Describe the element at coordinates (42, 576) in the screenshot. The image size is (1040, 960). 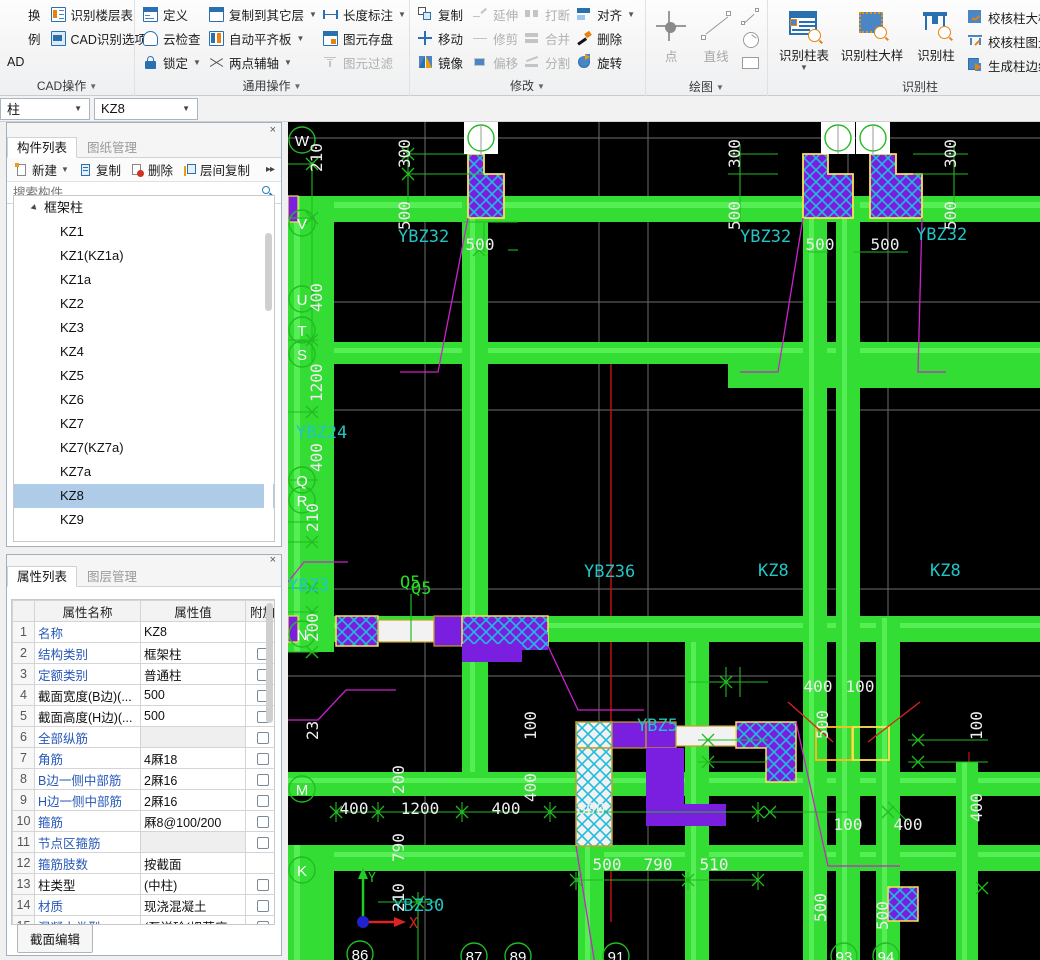
I see `tab-property-list: 属性列表` at that location.